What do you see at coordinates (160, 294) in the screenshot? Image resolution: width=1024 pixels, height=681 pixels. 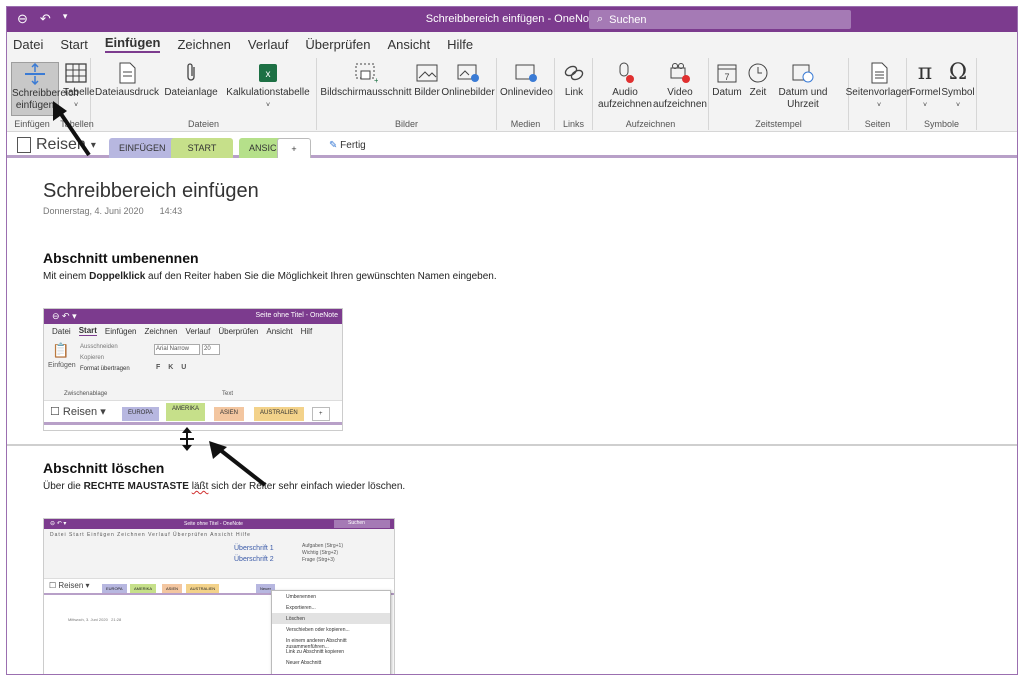 I see `annotation-arrows` at bounding box center [160, 294].